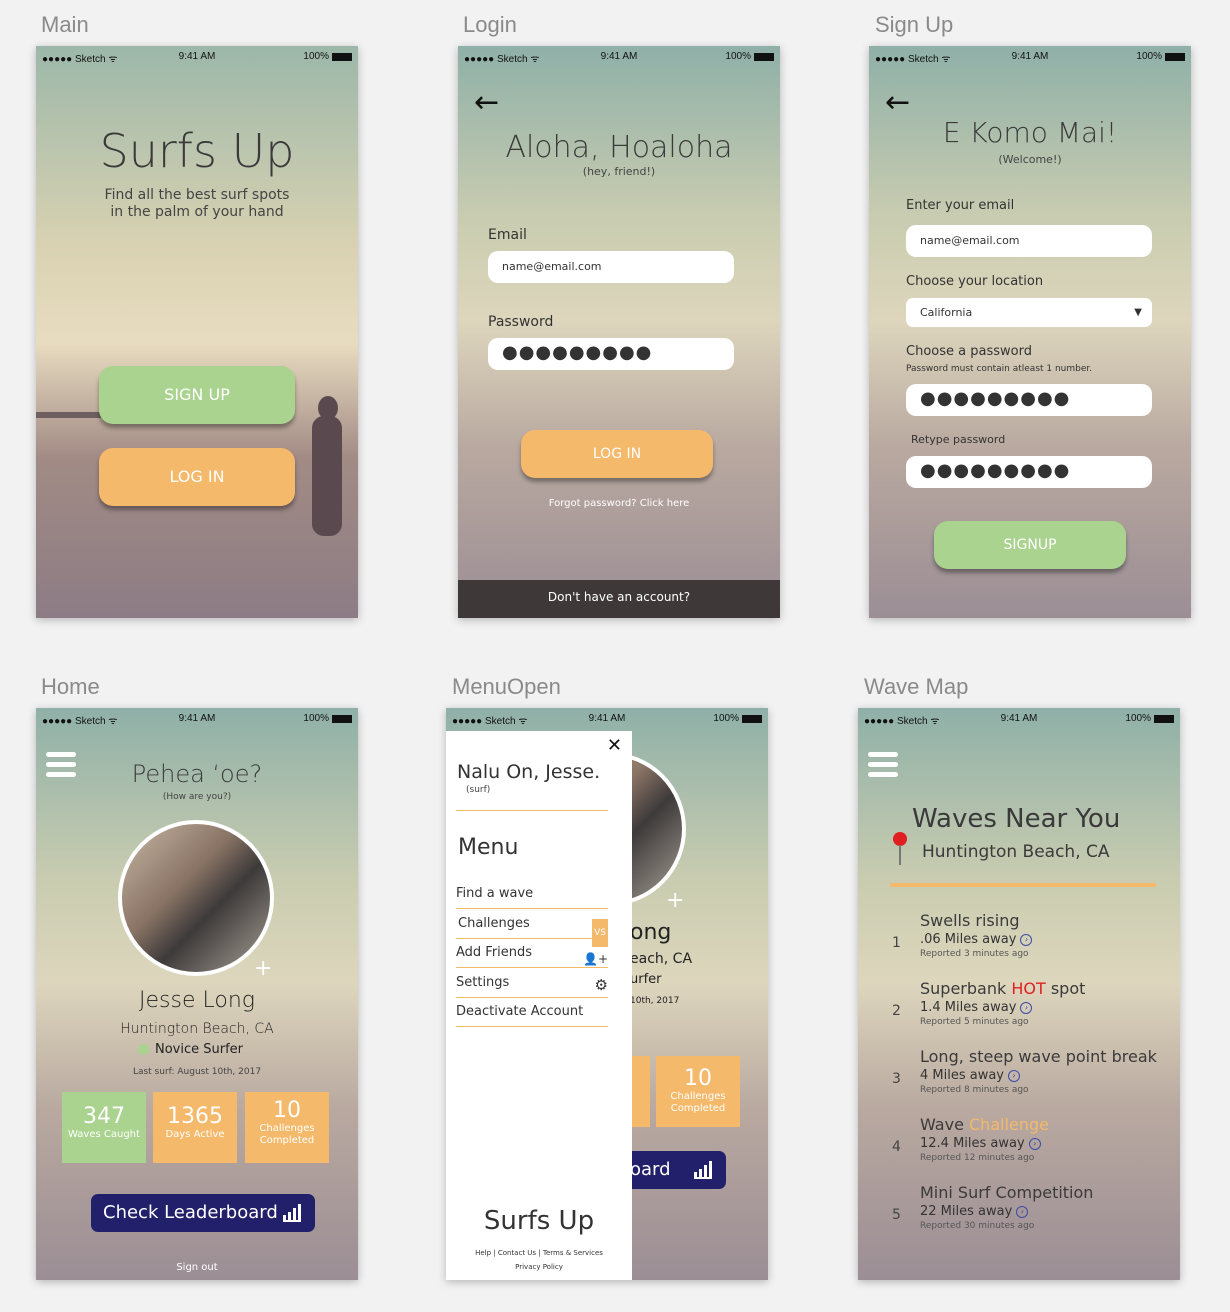 The width and height of the screenshot is (1230, 1312). I want to click on battery-percent: 100%, so click(738, 56).